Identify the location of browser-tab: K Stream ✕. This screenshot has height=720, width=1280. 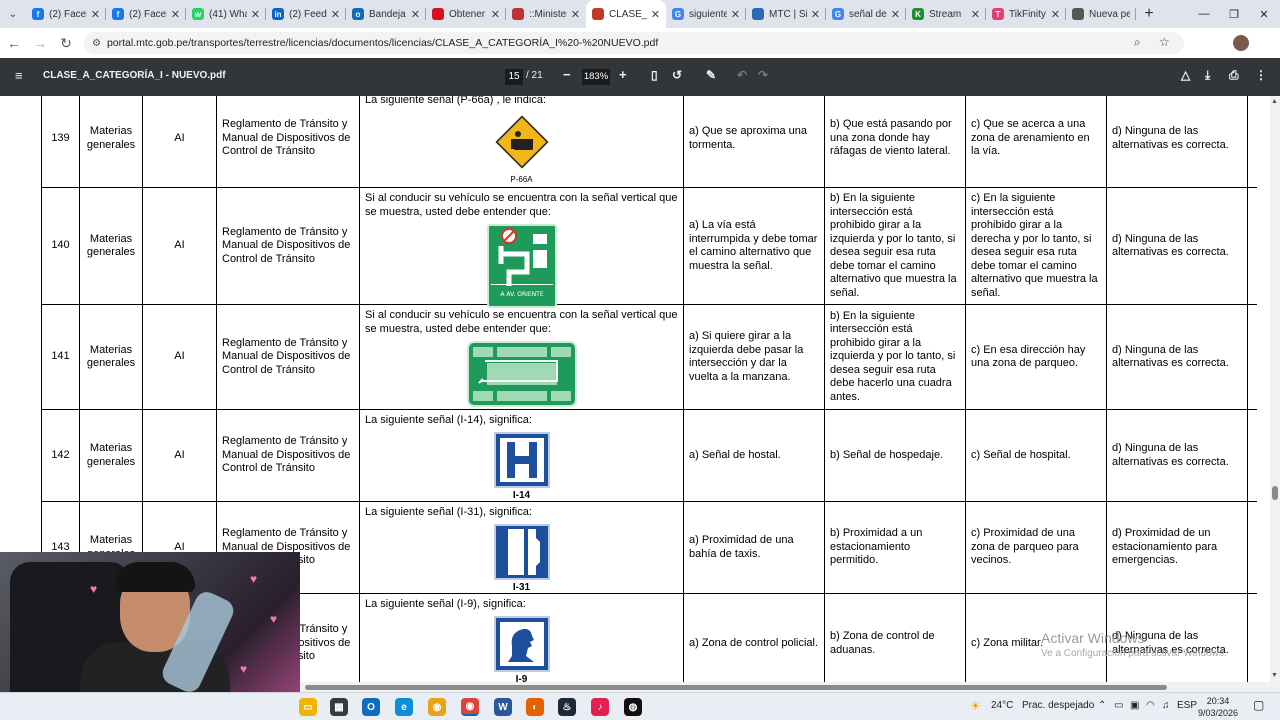
(946, 14).